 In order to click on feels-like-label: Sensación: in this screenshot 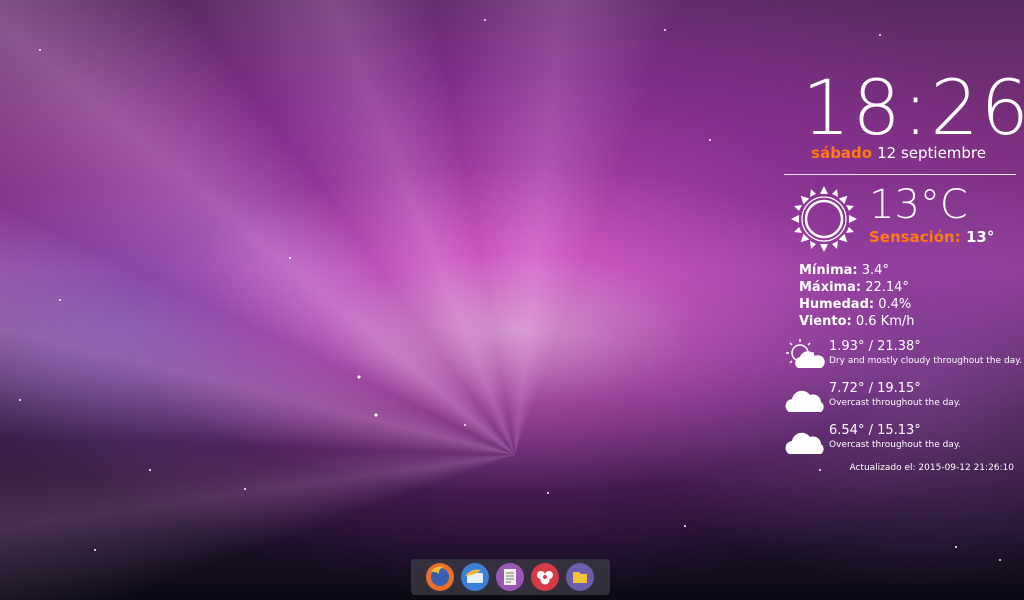, I will do `click(915, 237)`.